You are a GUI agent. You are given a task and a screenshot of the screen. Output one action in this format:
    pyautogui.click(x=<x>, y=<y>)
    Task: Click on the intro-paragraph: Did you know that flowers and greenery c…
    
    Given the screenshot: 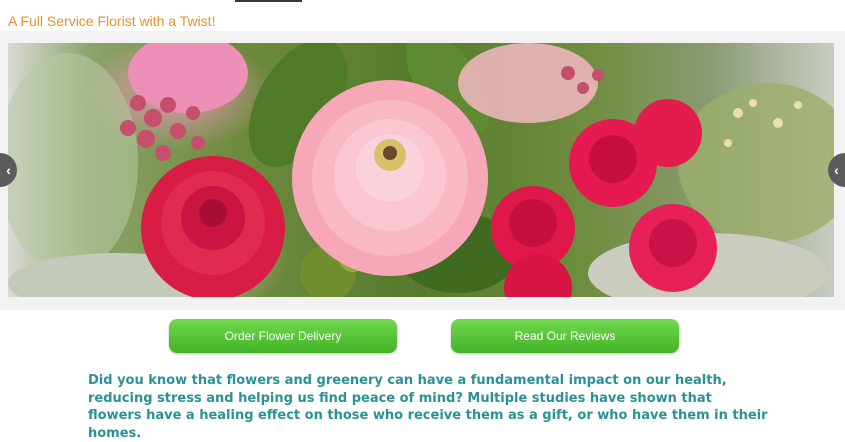 What is the action you would take?
    pyautogui.click(x=428, y=407)
    